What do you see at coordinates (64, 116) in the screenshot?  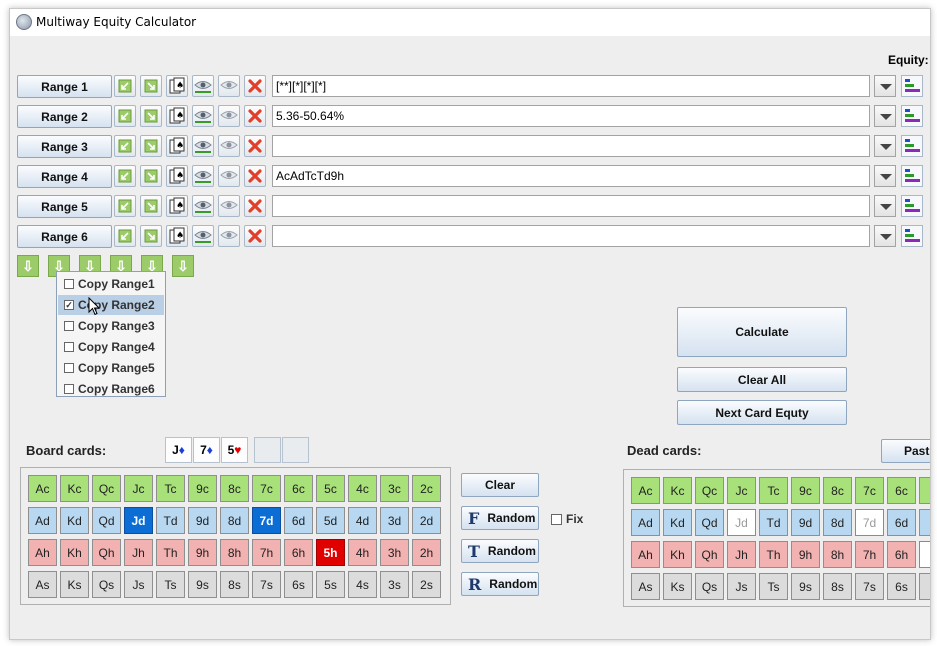 I see `range-button: Range 2` at bounding box center [64, 116].